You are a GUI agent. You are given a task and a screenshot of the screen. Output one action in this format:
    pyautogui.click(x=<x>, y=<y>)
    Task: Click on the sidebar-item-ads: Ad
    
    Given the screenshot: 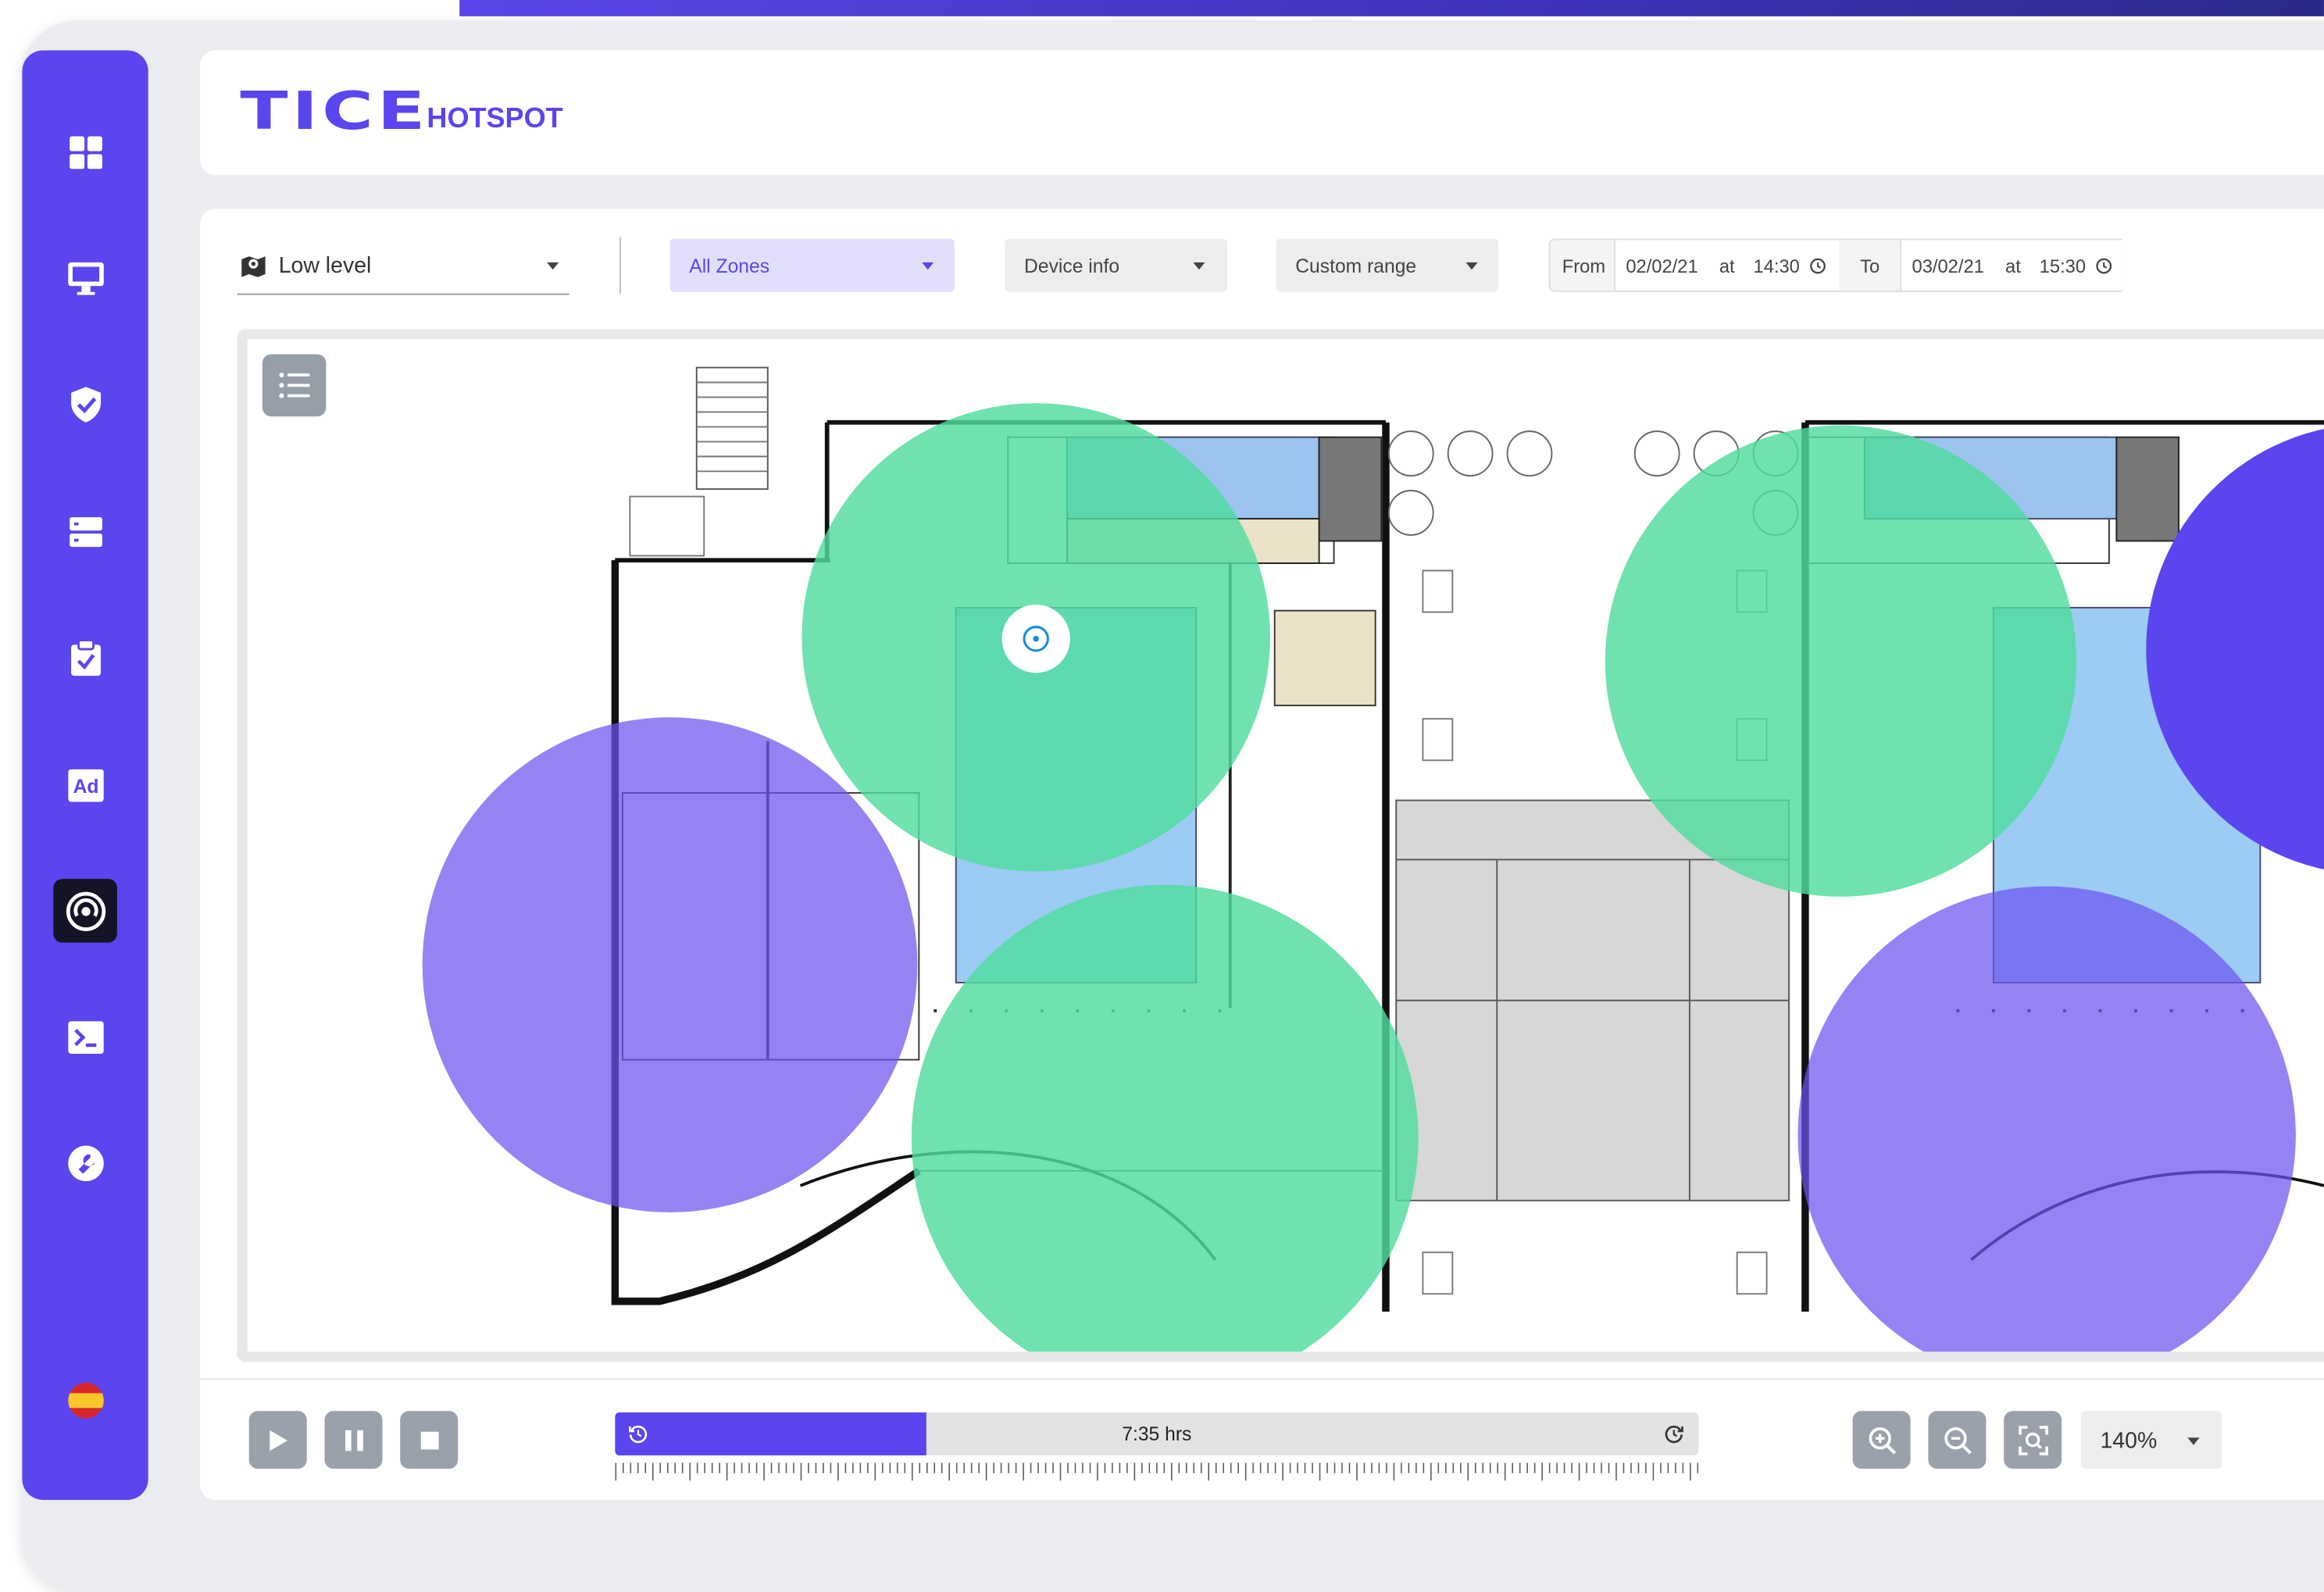 What is the action you would take?
    pyautogui.click(x=85, y=785)
    